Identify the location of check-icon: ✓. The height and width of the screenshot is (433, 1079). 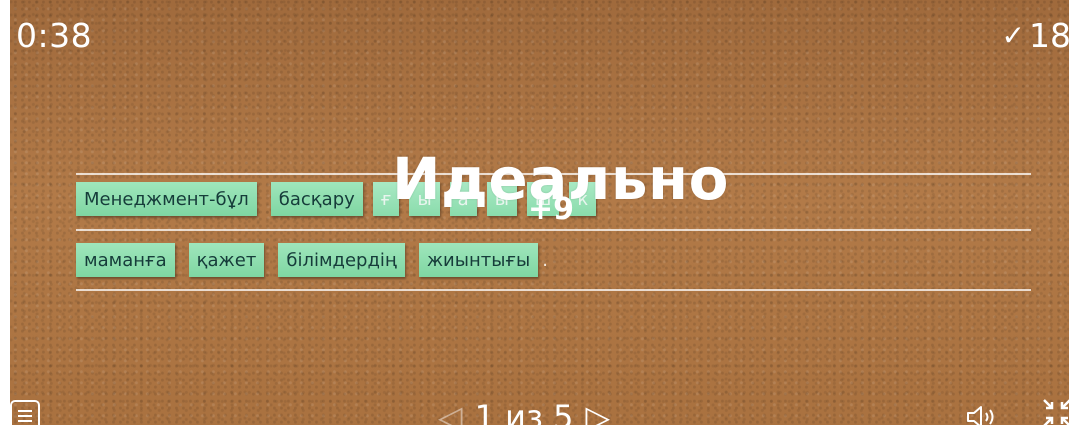
(1013, 35).